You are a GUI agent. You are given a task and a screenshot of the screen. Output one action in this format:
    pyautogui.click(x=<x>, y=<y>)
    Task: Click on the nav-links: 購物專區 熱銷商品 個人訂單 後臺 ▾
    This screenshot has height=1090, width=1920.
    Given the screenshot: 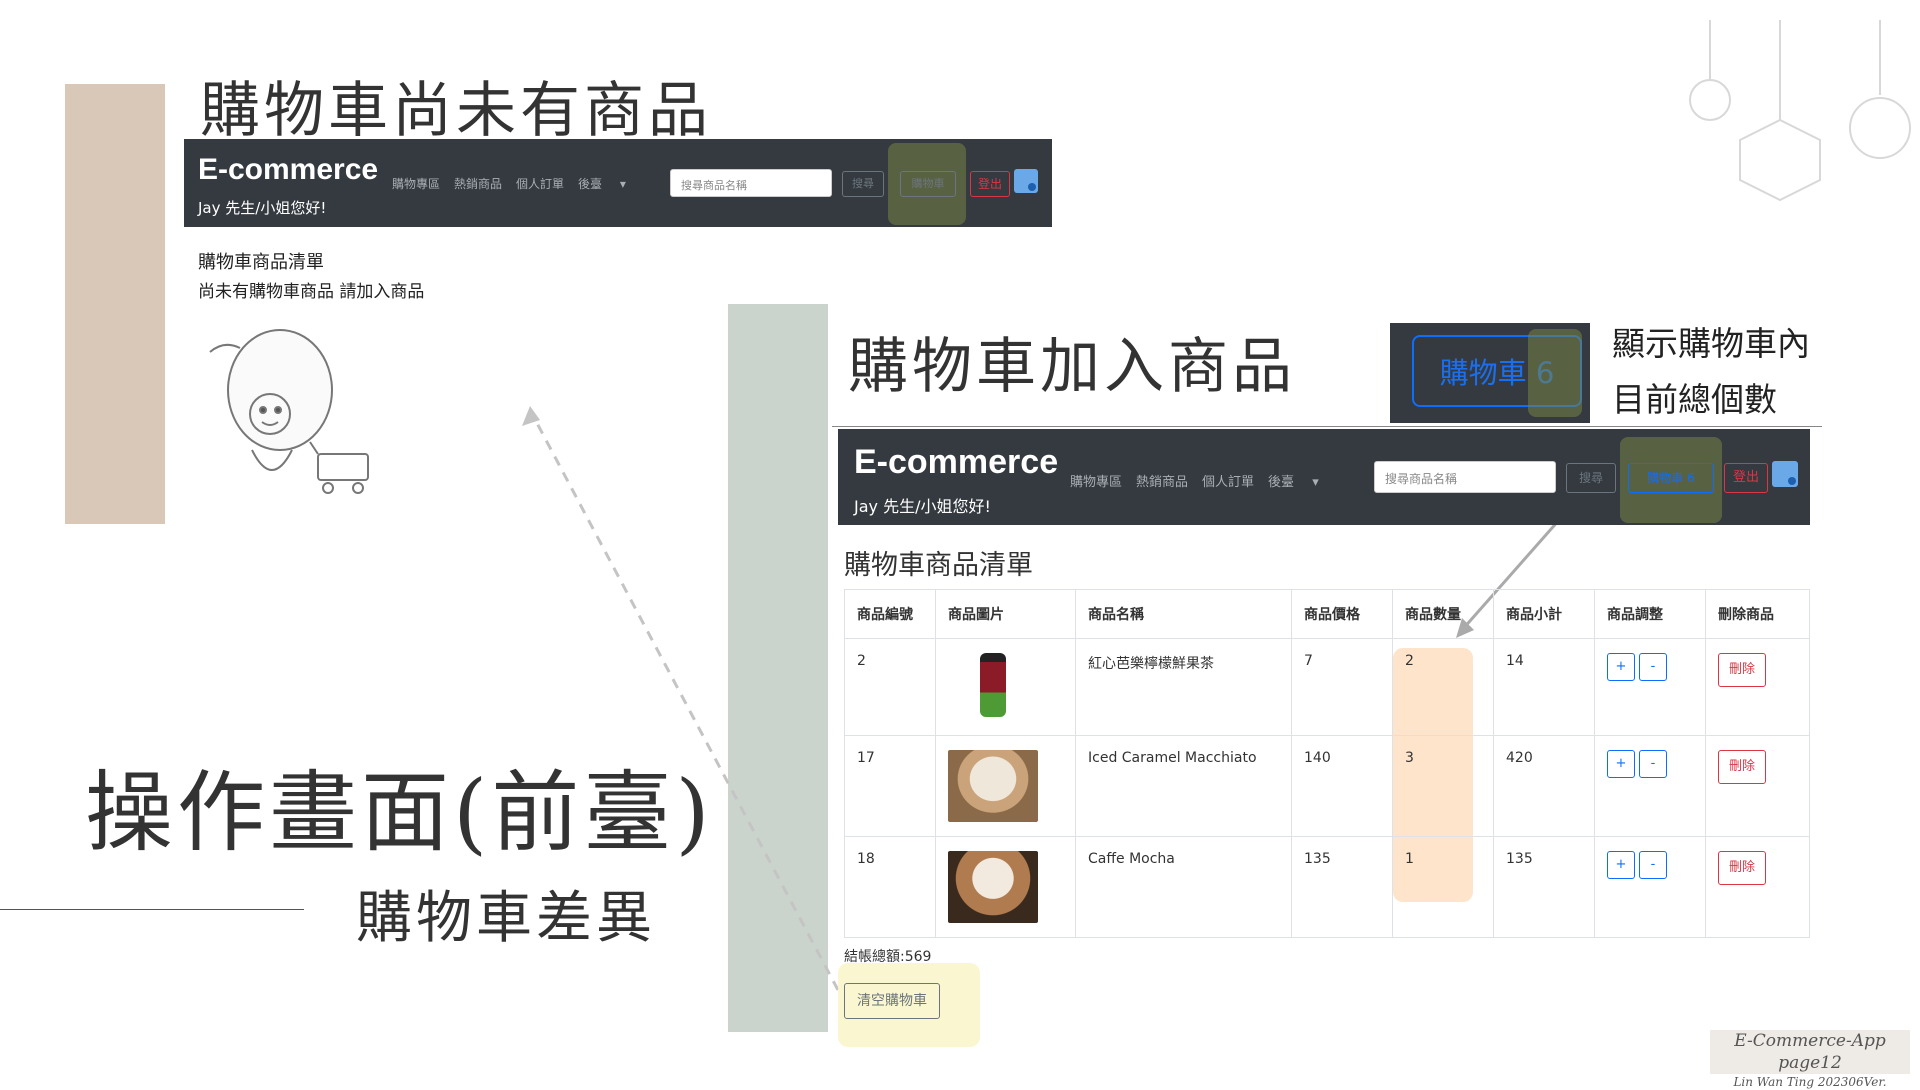 What is the action you would take?
    pyautogui.click(x=1208, y=480)
    